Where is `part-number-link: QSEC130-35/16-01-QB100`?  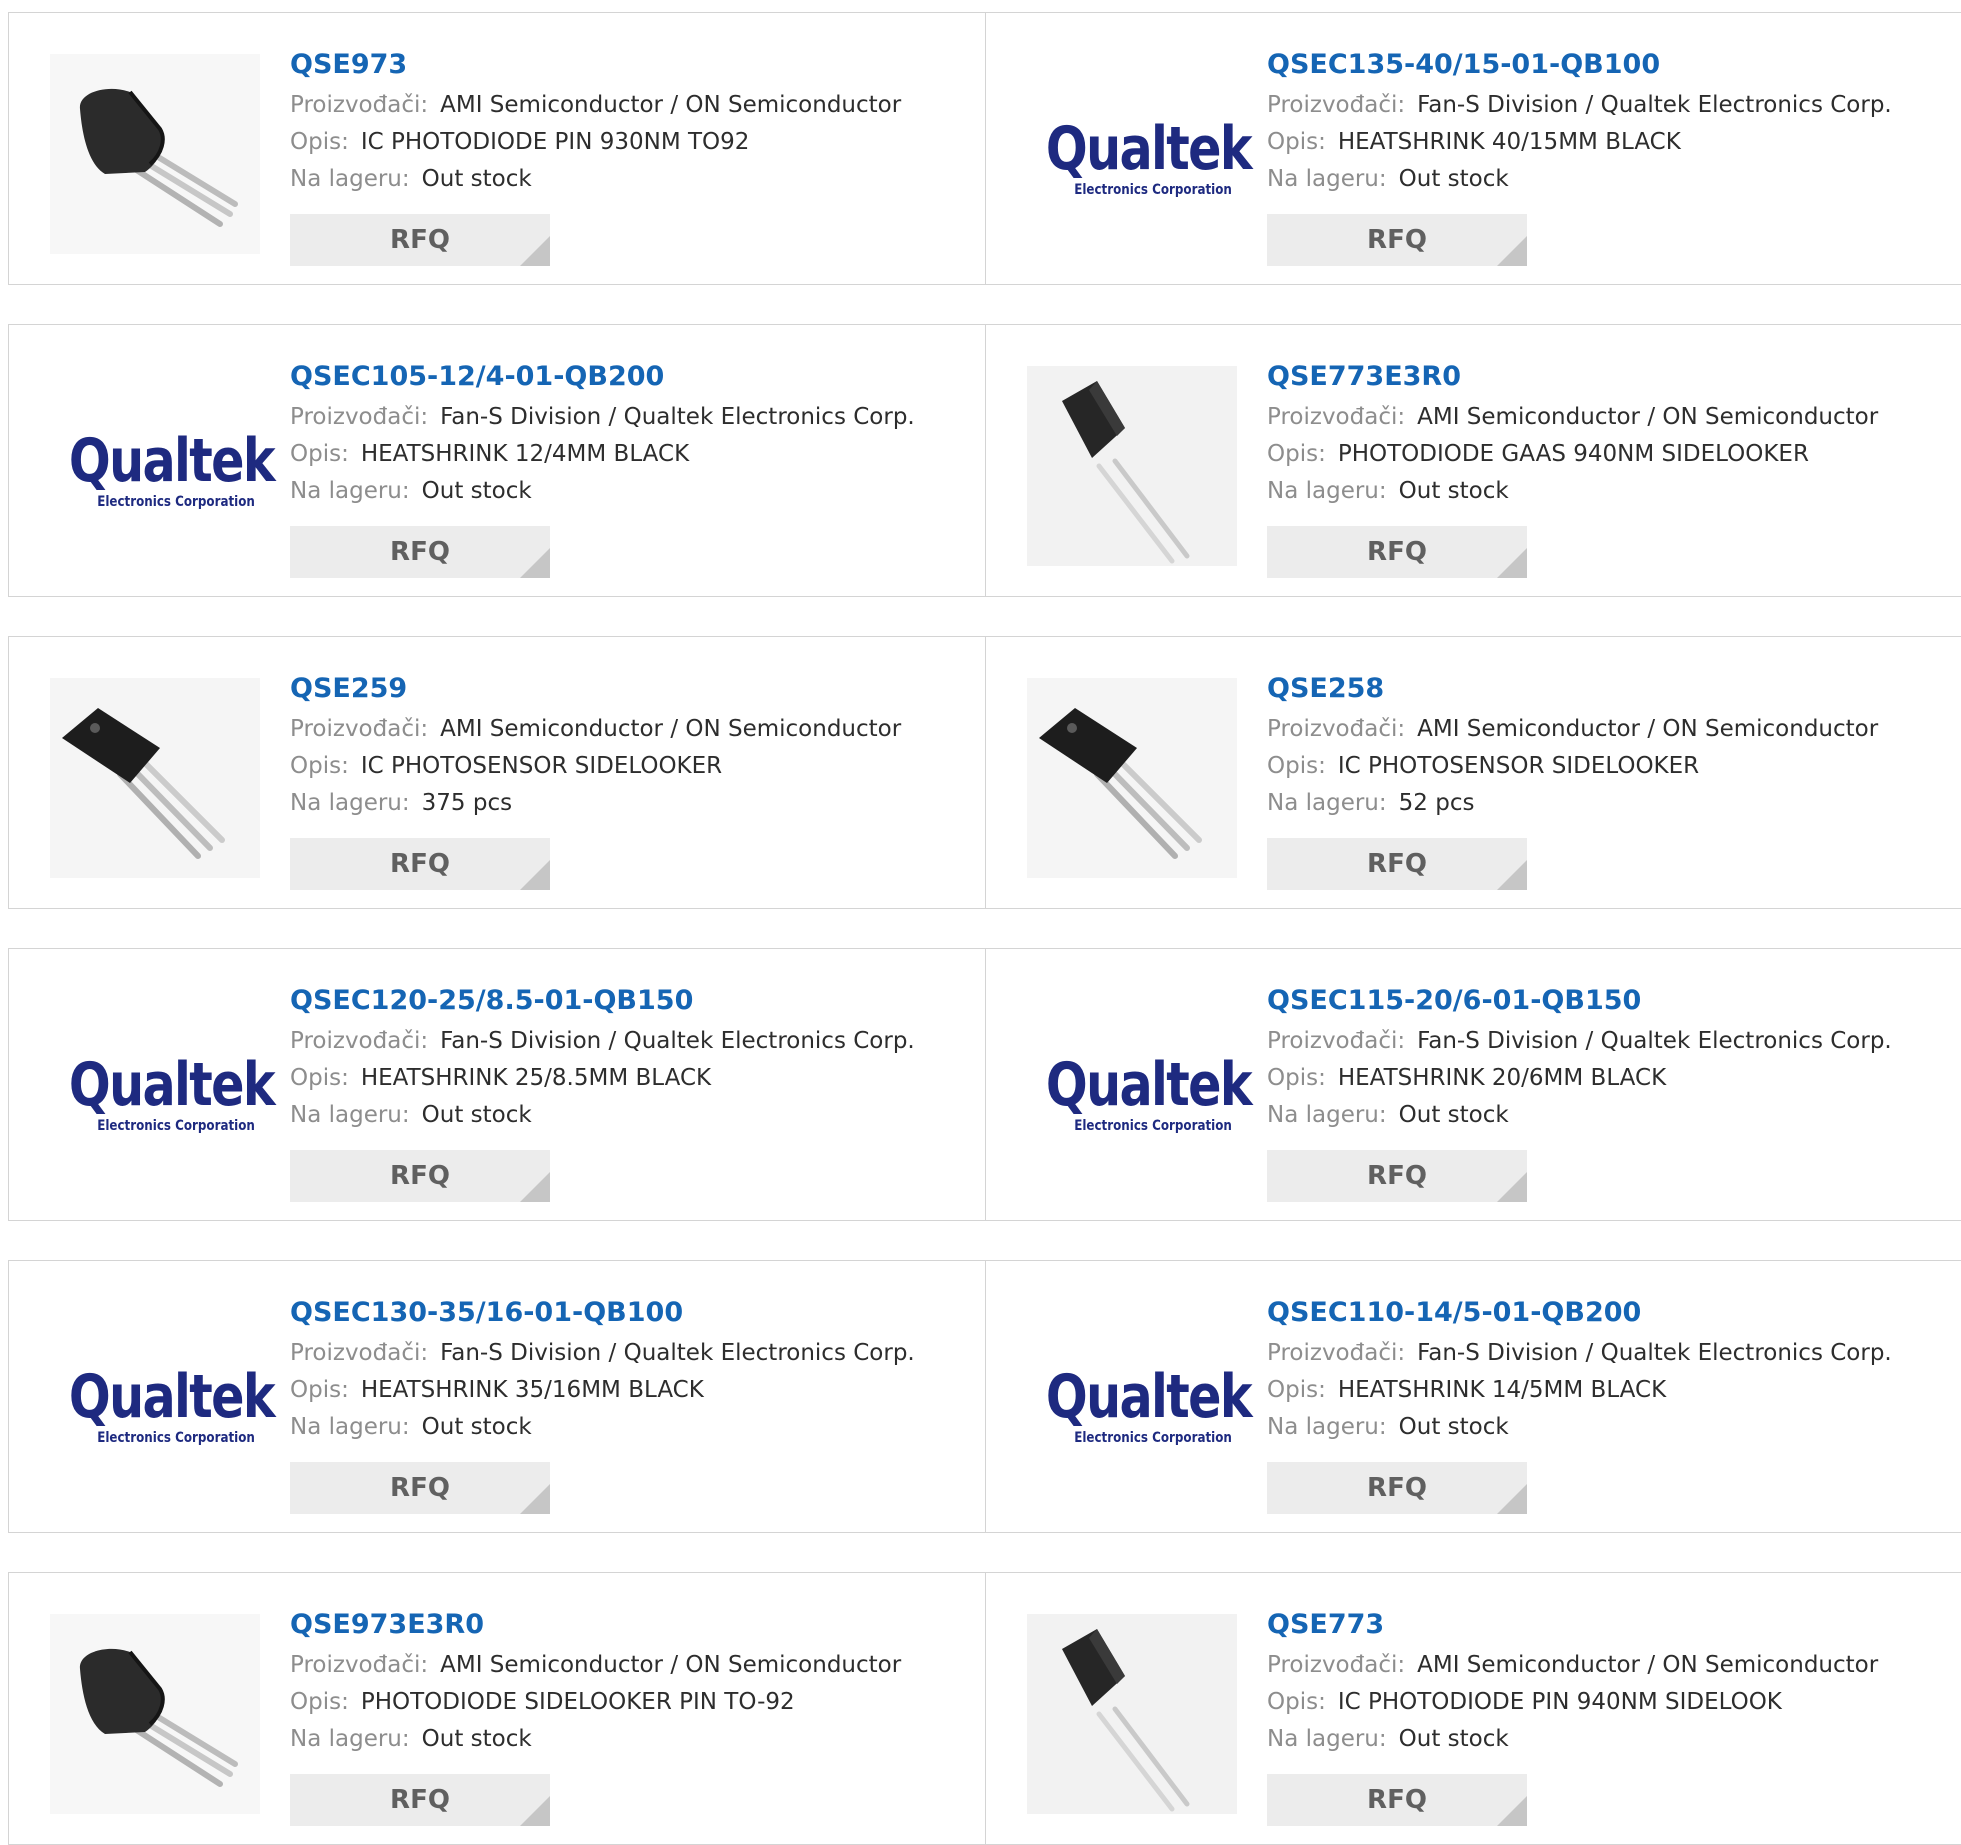 part-number-link: QSEC130-35/16-01-QB100 is located at coordinates (602, 1313).